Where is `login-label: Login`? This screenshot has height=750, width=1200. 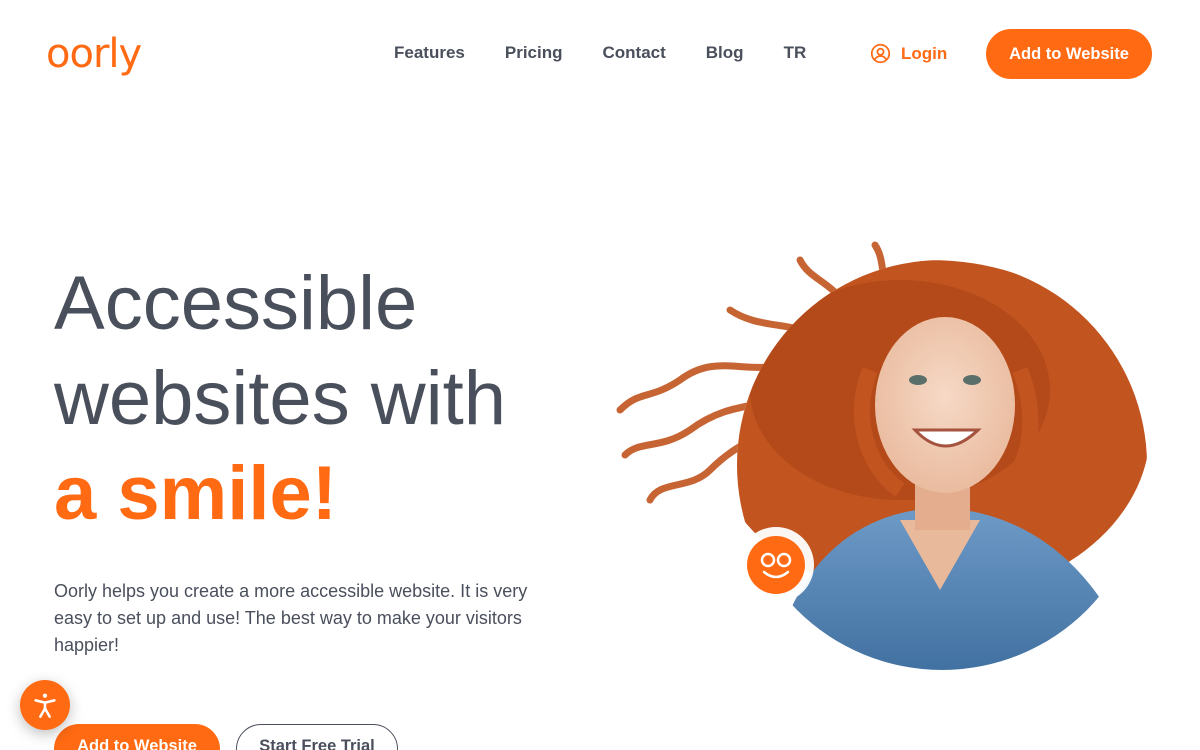 login-label: Login is located at coordinates (924, 53).